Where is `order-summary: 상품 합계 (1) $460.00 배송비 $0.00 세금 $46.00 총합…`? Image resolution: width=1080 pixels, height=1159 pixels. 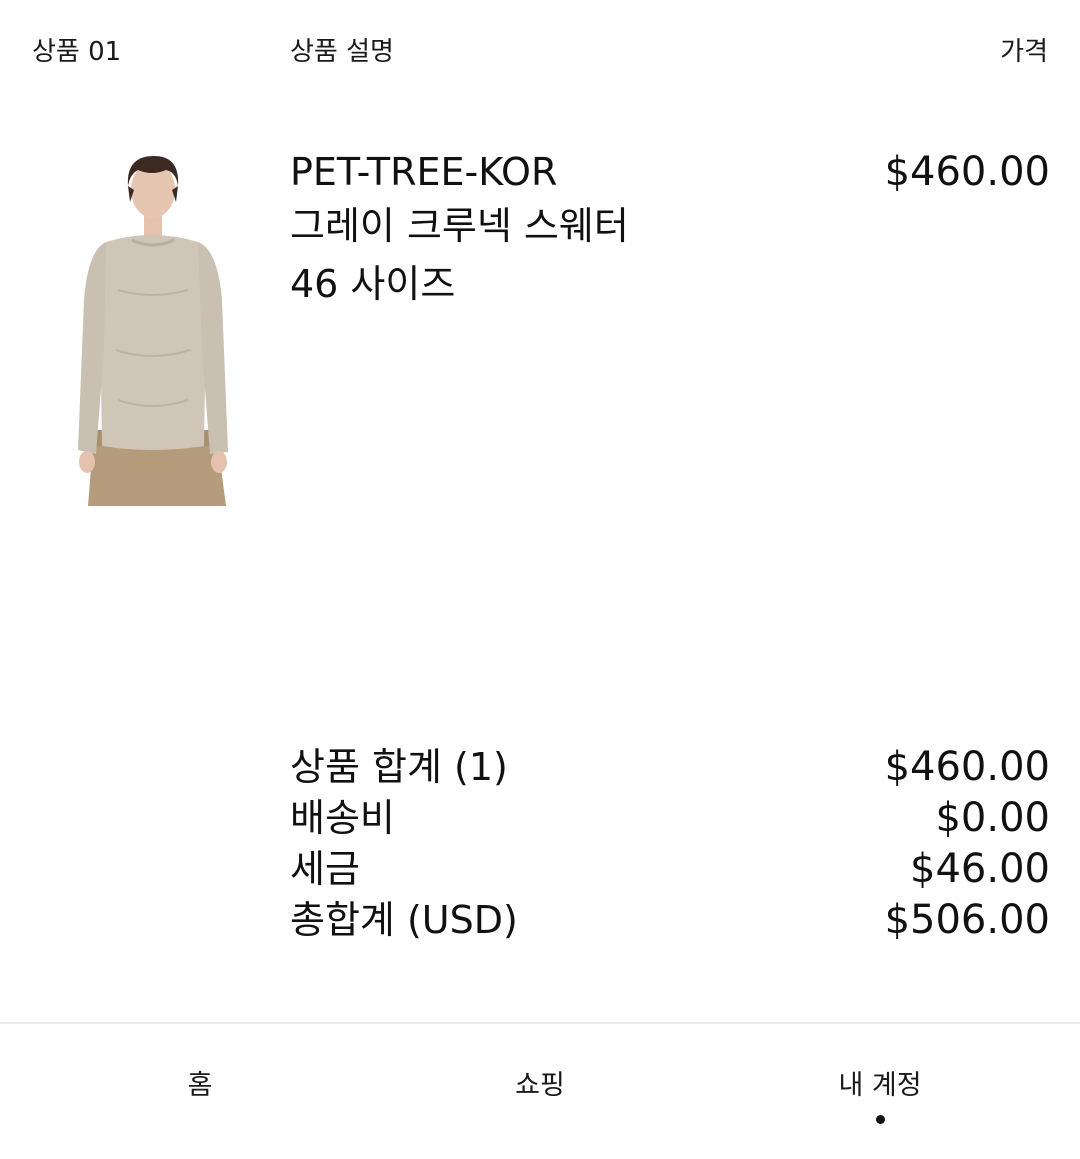 order-summary: 상품 합계 (1) $460.00 배송비 $0.00 세금 $46.00 총합… is located at coordinates (670, 844).